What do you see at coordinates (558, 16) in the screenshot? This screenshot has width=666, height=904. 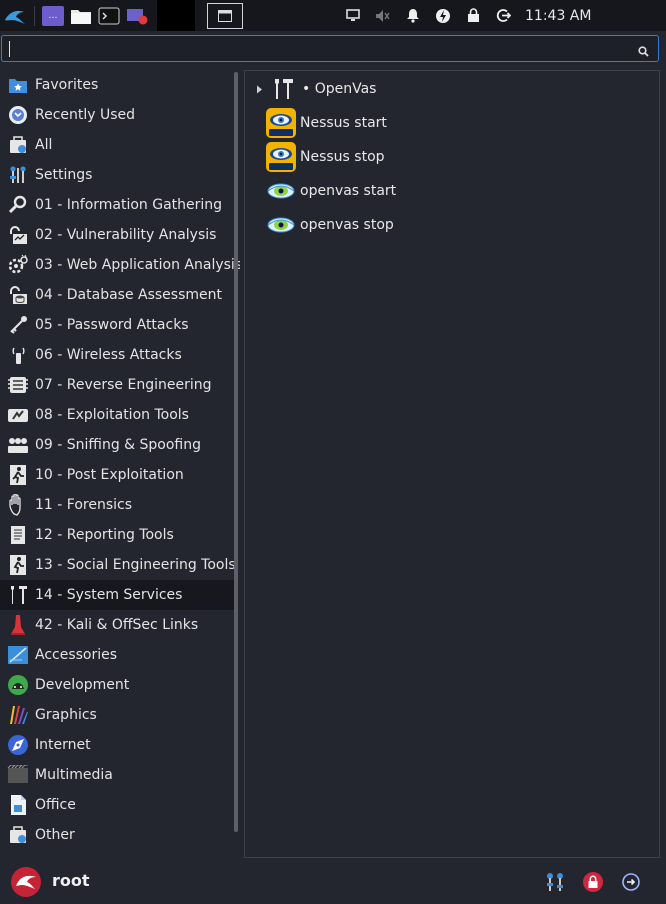 I see `panel-clock: 11:43 AM` at bounding box center [558, 16].